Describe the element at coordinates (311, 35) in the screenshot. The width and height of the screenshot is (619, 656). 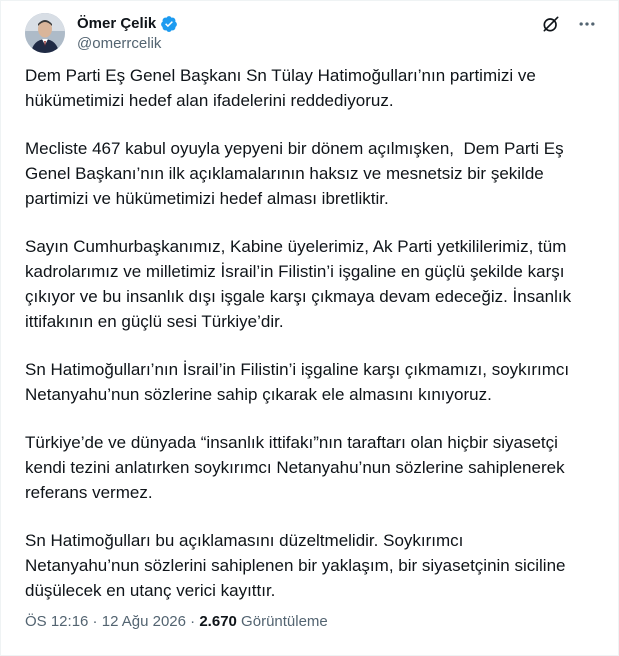
I see `tweet-header: Ömer Çelik @omerrcelik` at that location.